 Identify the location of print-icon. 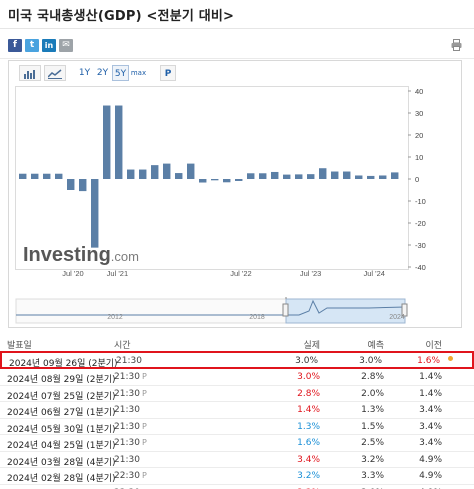
(456, 45).